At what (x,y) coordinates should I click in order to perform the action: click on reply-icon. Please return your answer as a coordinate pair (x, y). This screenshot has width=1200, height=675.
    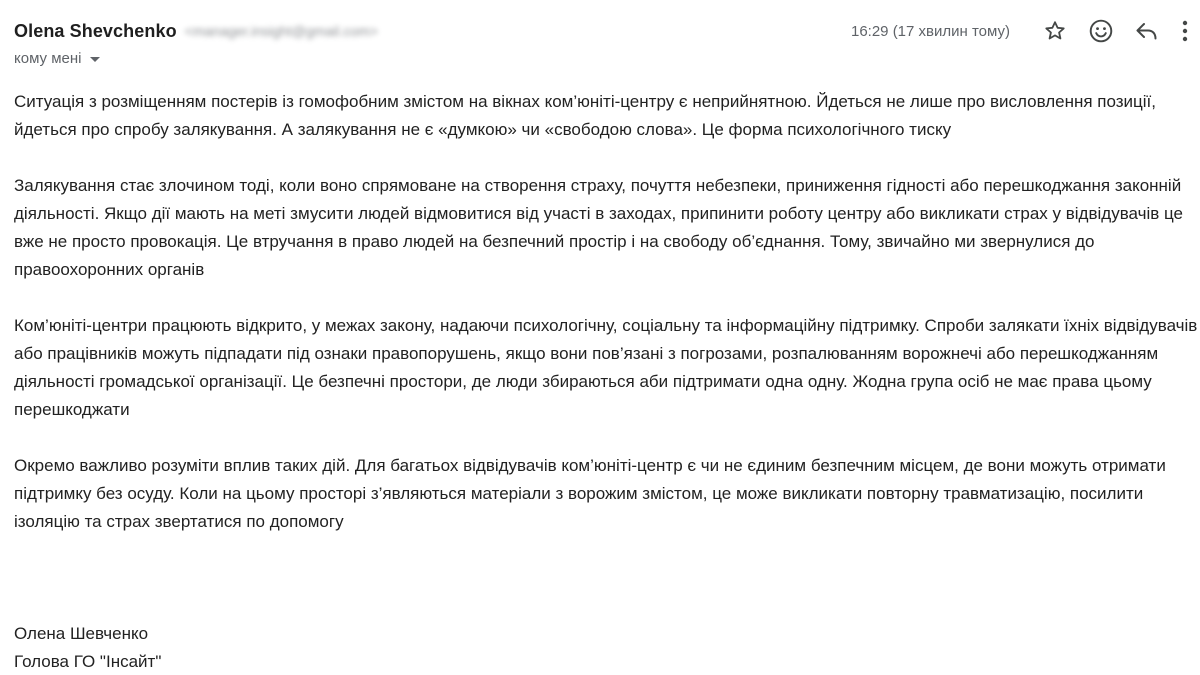
    Looking at the image, I should click on (1146, 31).